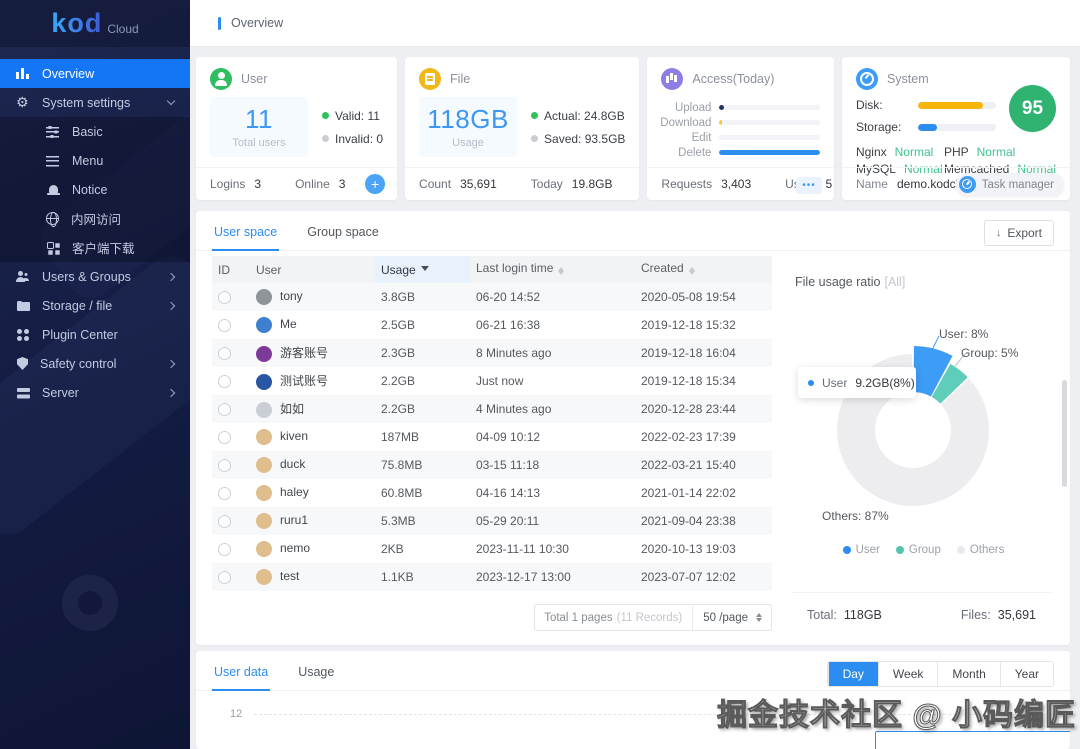 This screenshot has height=749, width=1080. I want to click on card-title: System, so click(907, 79).